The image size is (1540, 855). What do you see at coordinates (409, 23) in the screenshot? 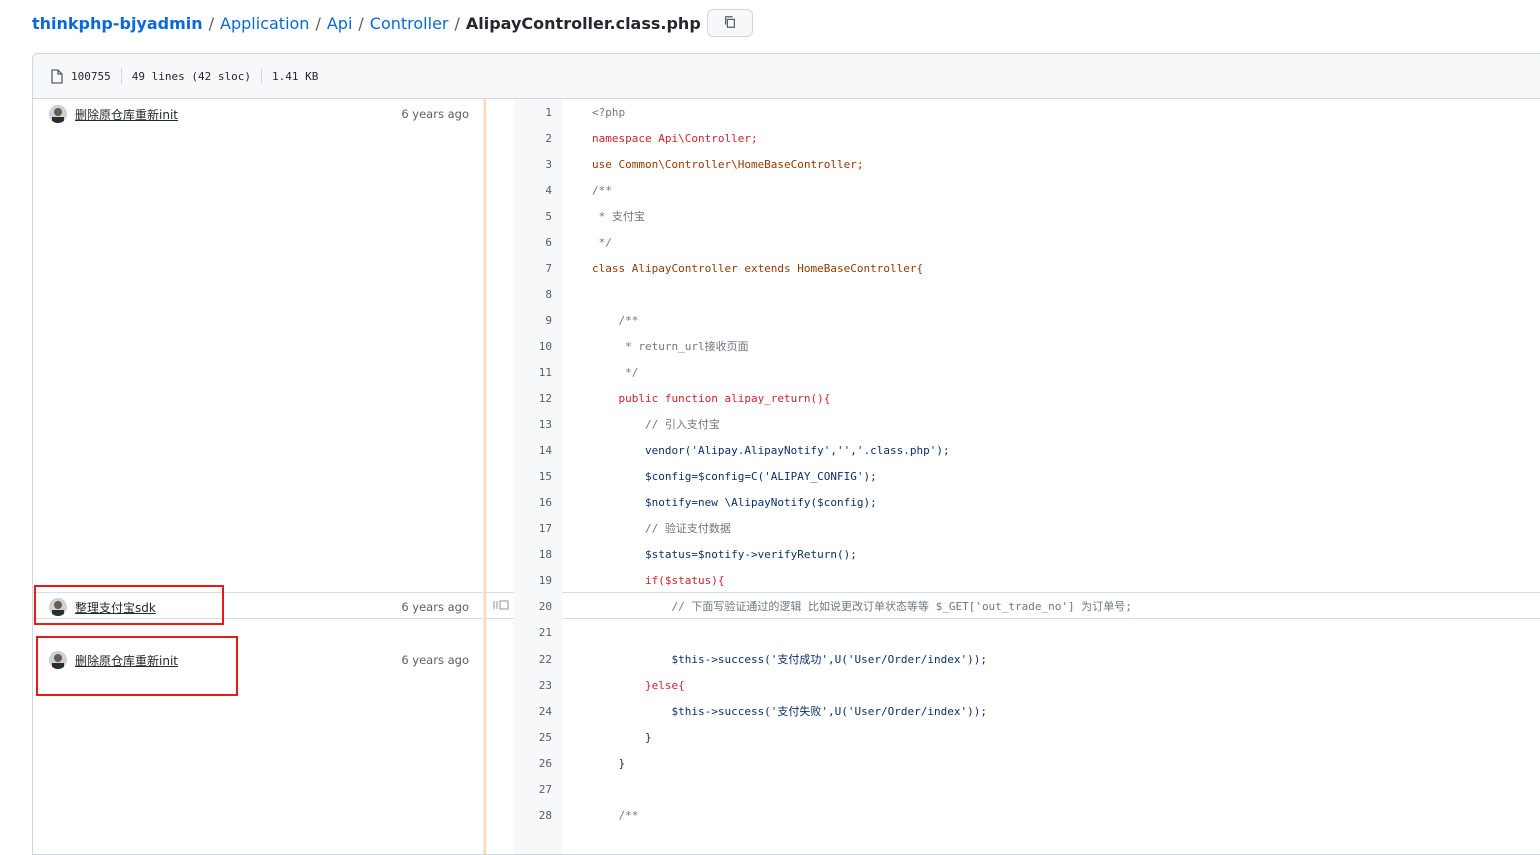
I see `breadcrumb-controller-link: Controller` at bounding box center [409, 23].